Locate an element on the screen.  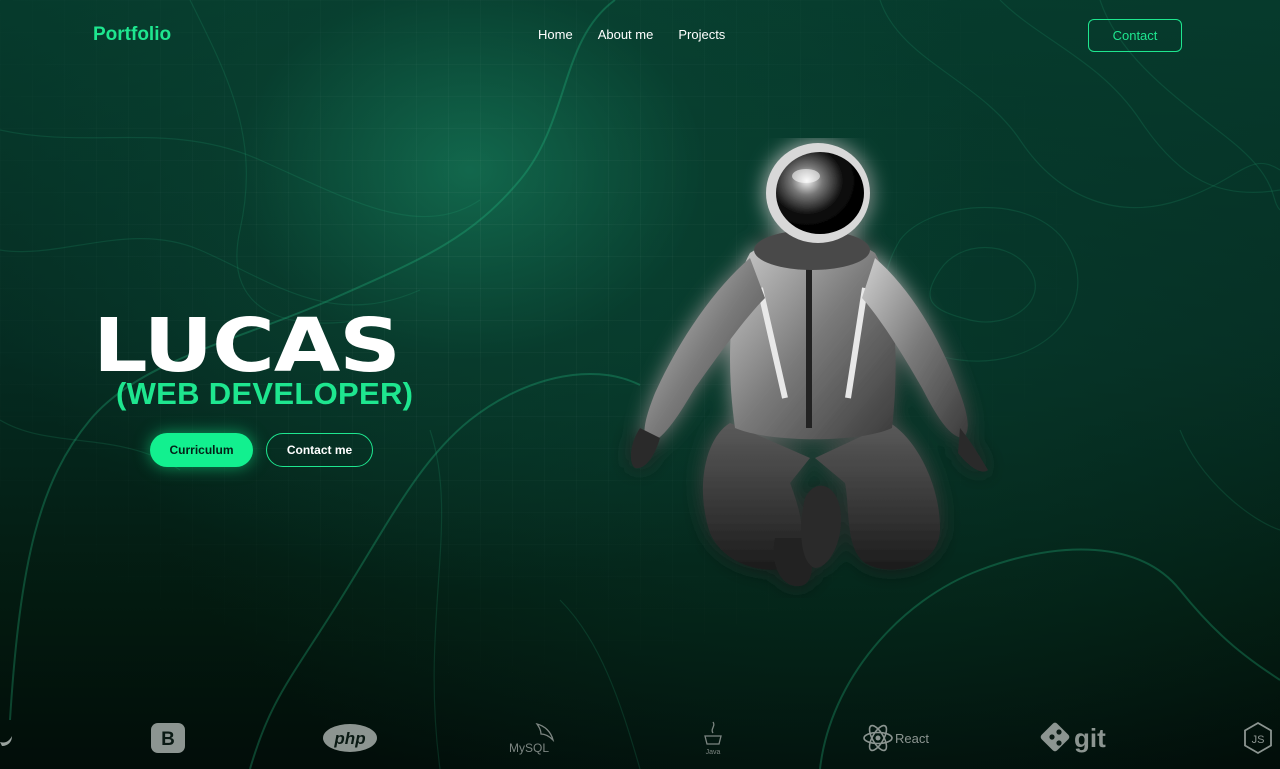
react-label: React is located at coordinates (912, 738).